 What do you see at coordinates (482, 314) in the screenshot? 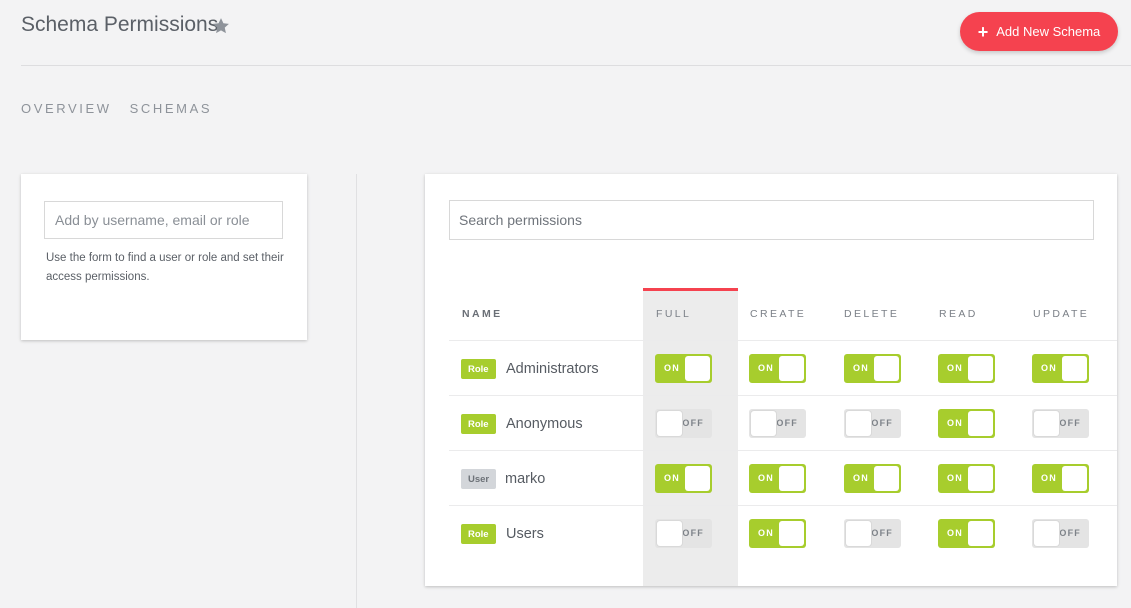
I see `column-header-name: NAME` at bounding box center [482, 314].